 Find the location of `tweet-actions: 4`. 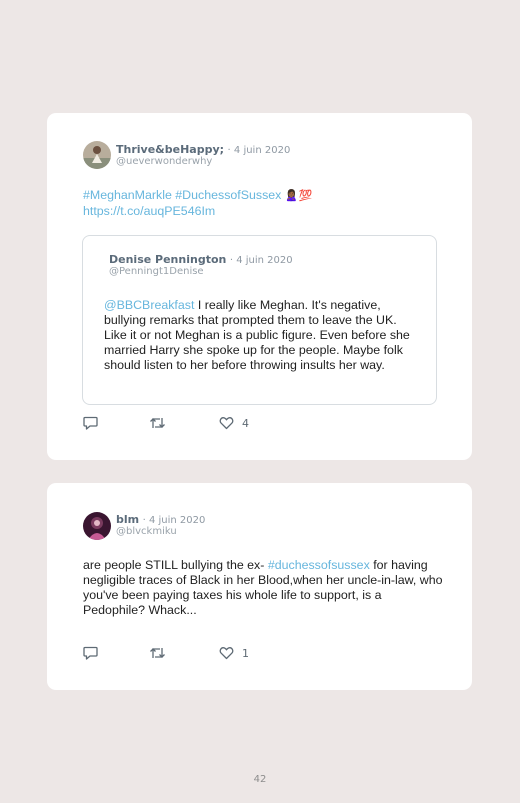

tweet-actions: 4 is located at coordinates (183, 423).